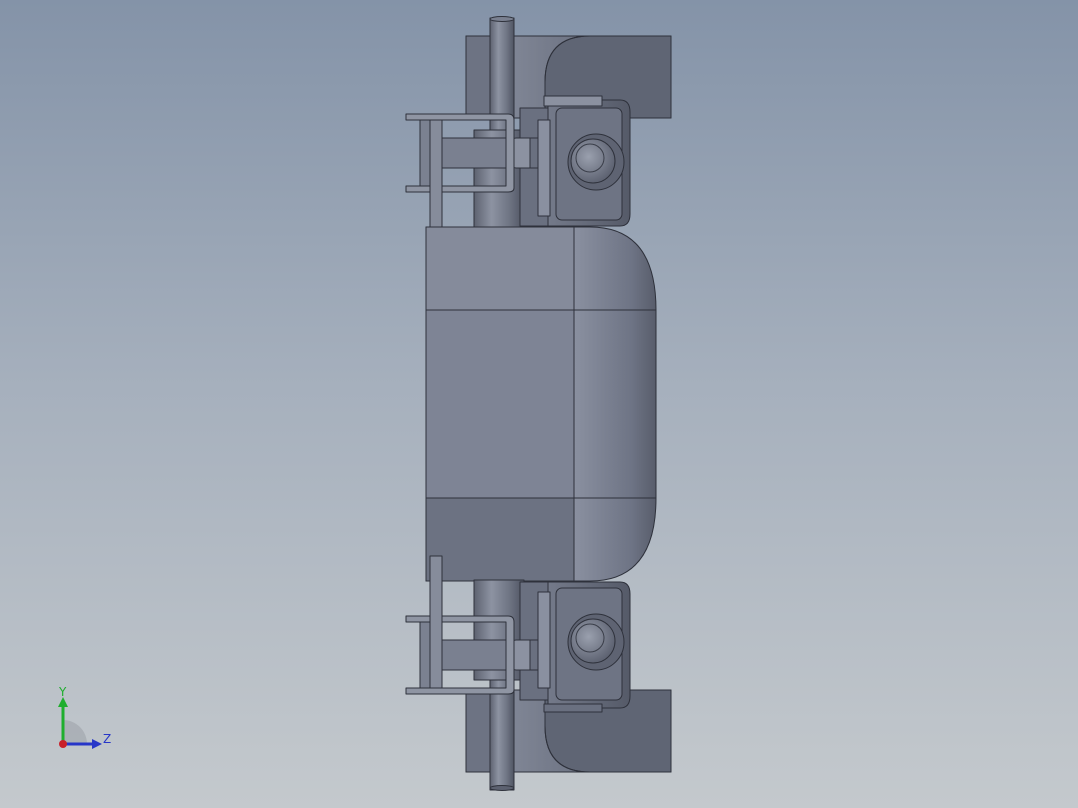 The height and width of the screenshot is (808, 1078). Describe the element at coordinates (80, 723) in the screenshot. I see `triad-axes` at that location.